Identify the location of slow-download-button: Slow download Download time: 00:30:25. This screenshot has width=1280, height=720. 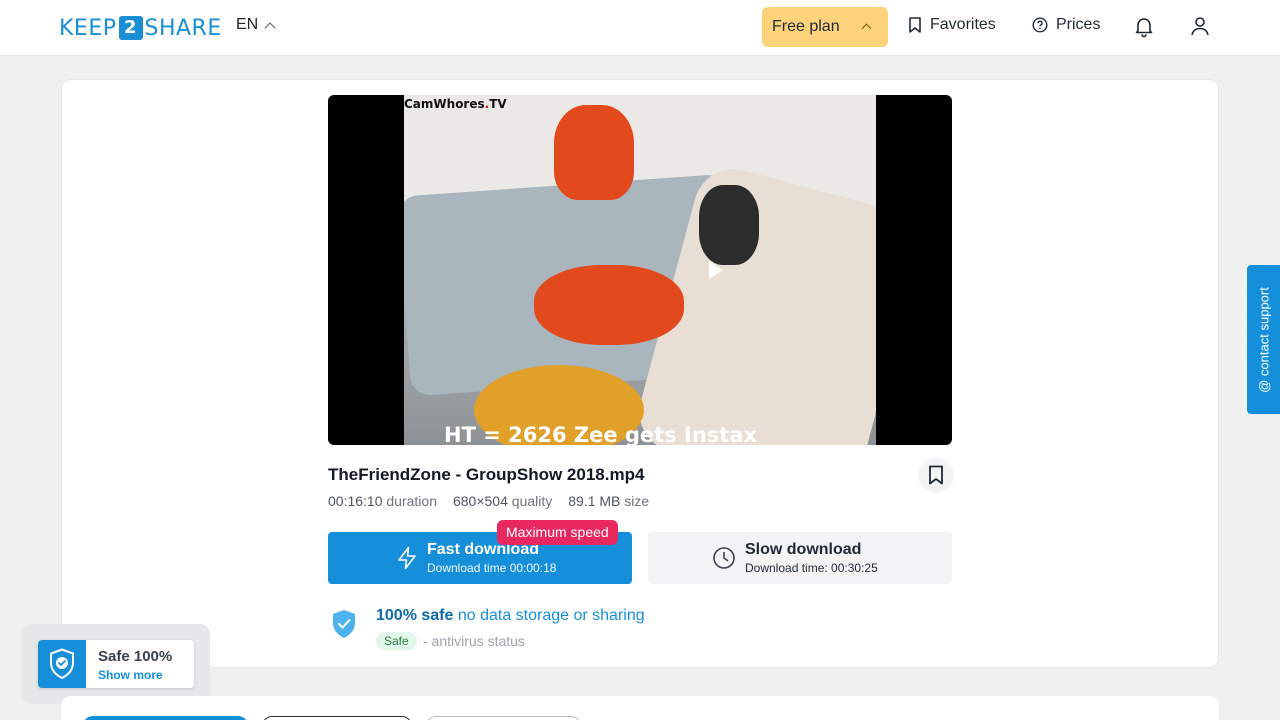
(800, 558).